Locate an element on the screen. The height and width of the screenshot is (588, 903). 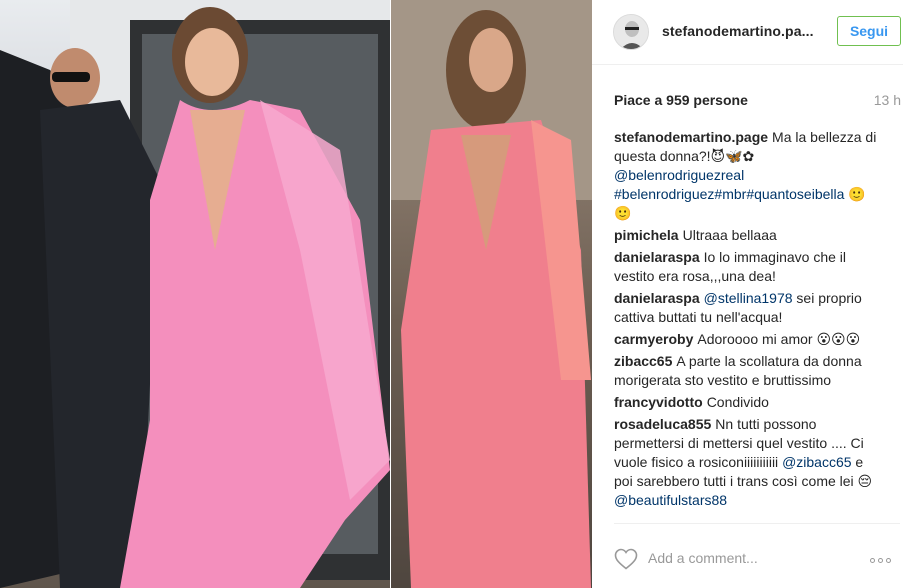
comment-author: carmyeroby is located at coordinates (653, 339).